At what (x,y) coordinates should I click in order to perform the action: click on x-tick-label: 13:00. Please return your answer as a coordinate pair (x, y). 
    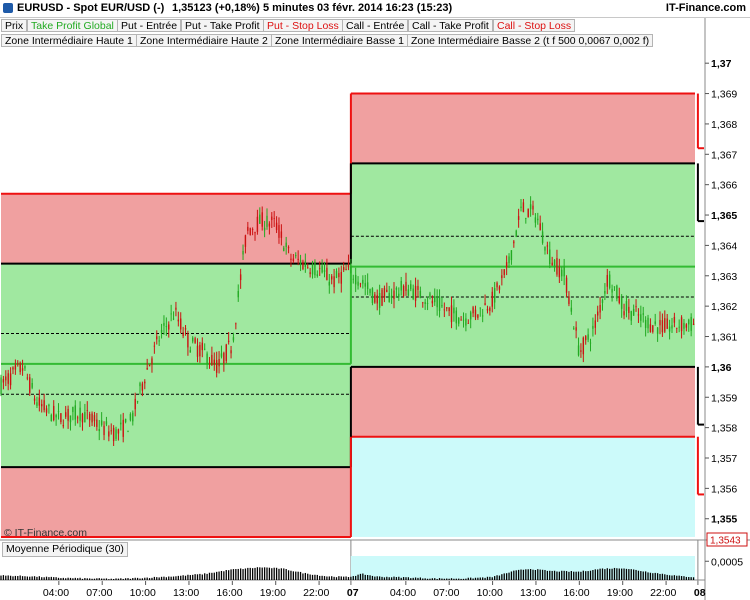
    Looking at the image, I should click on (186, 593).